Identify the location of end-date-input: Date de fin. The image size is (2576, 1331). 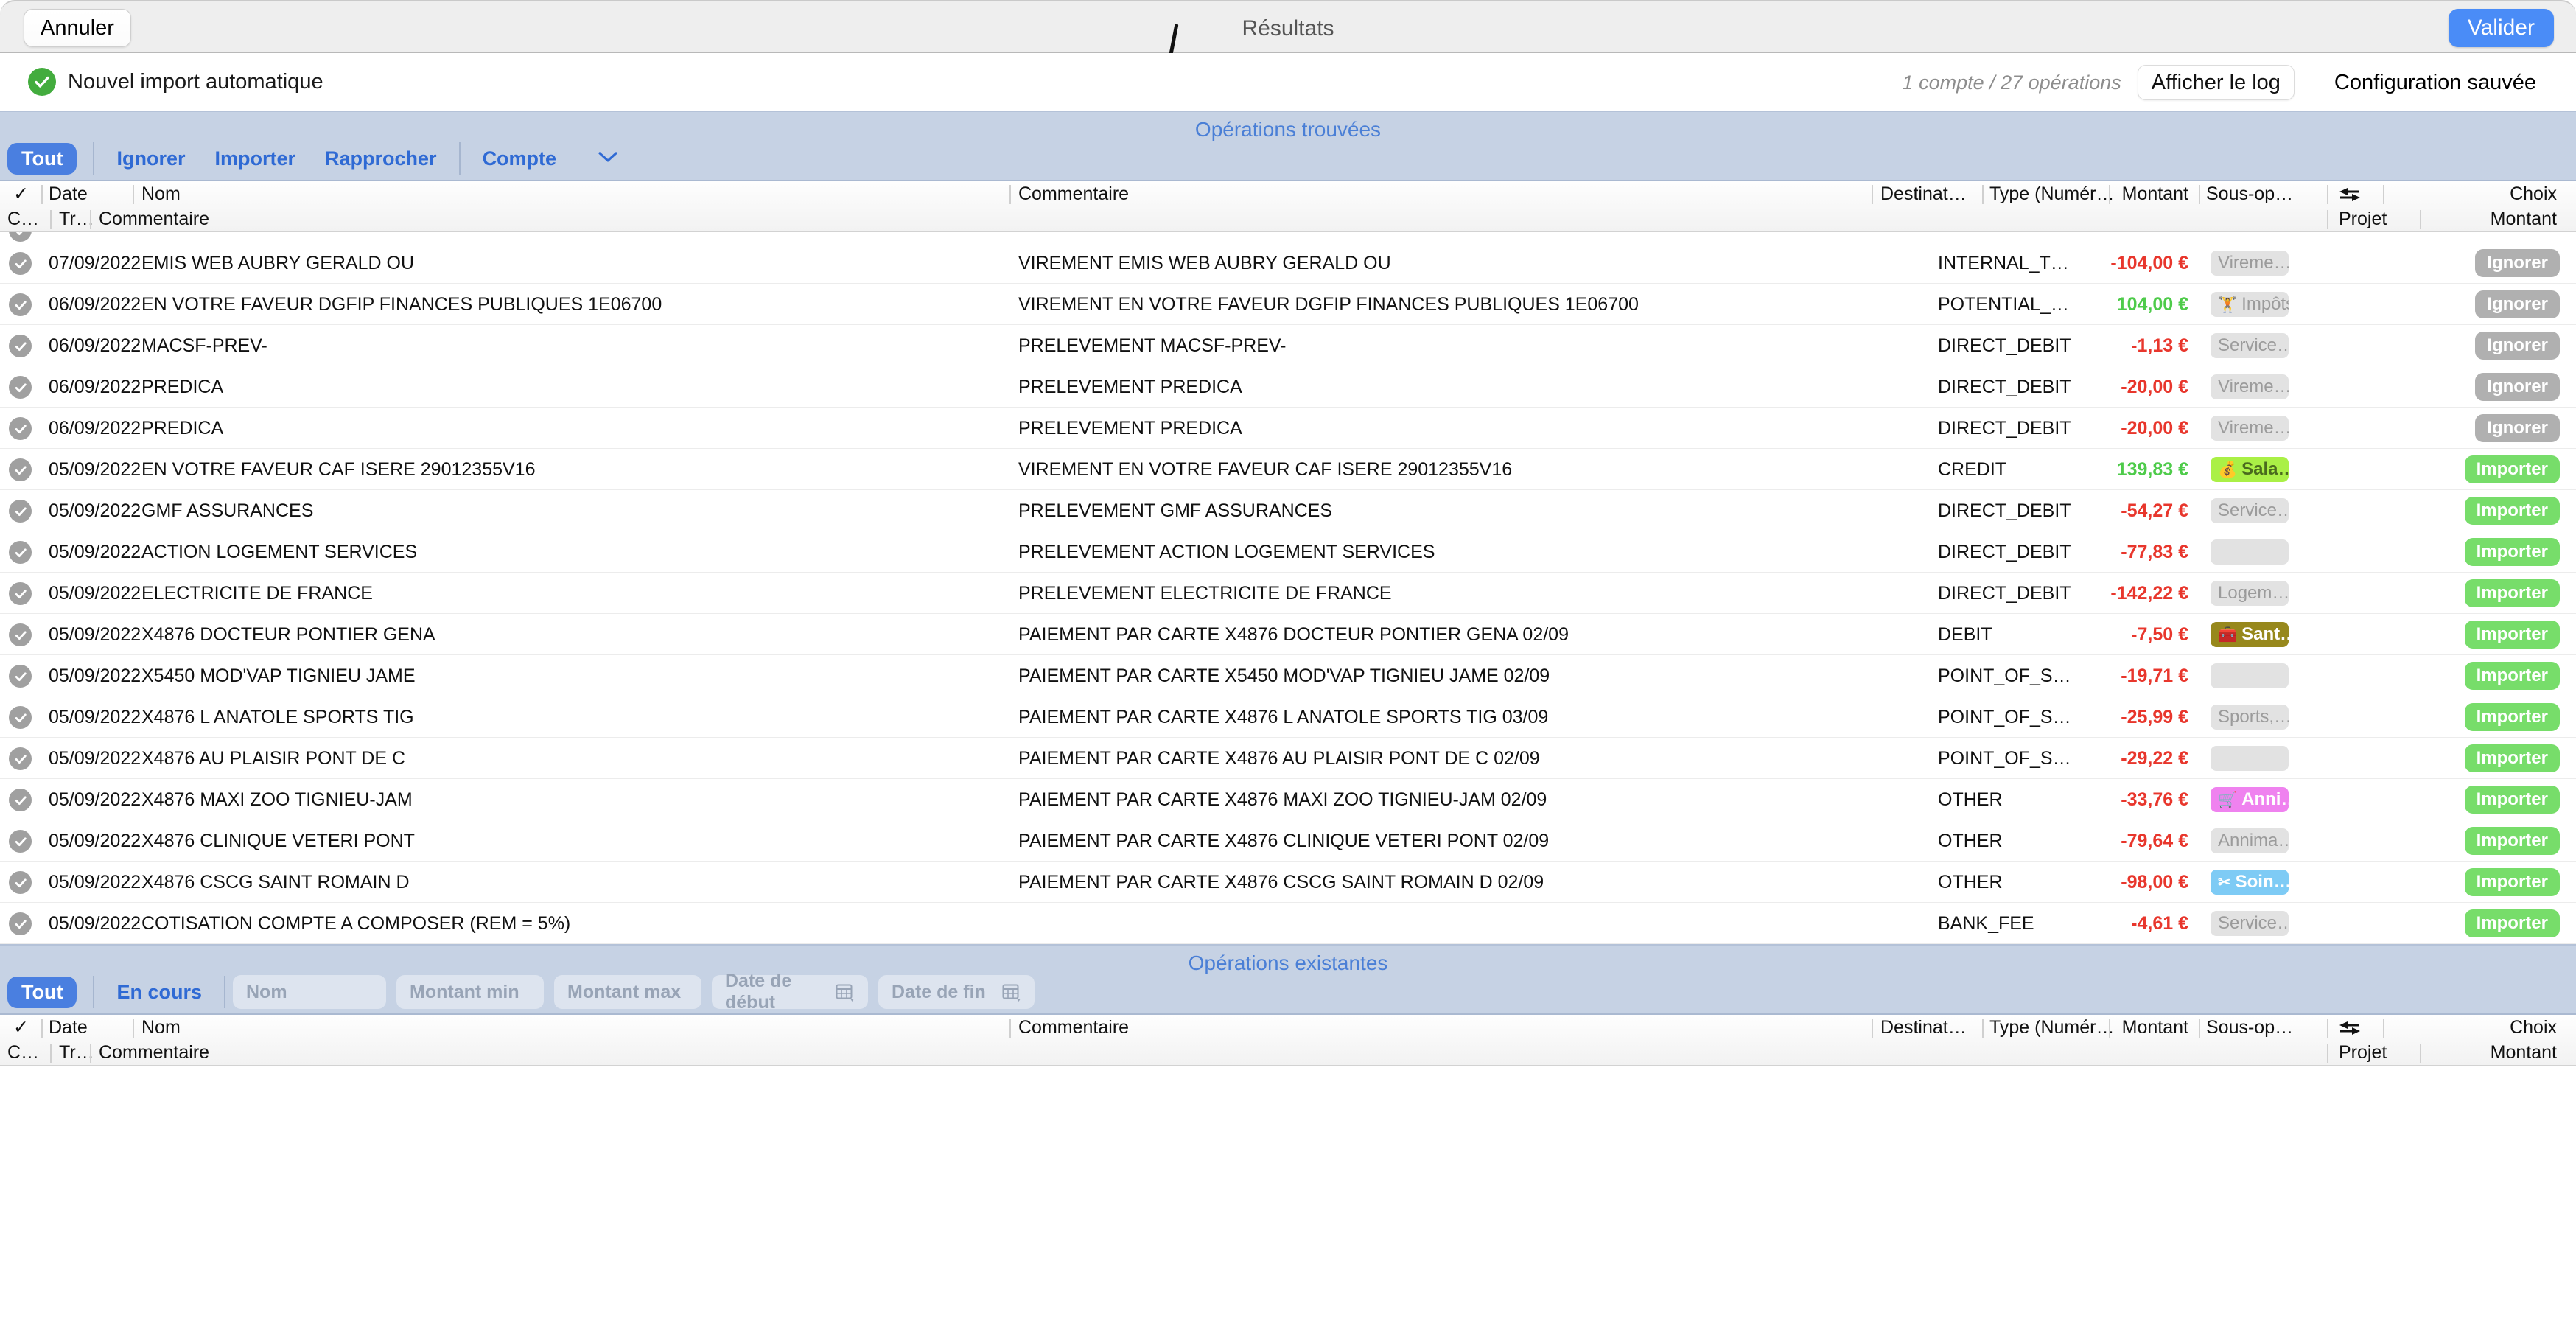
(956, 992).